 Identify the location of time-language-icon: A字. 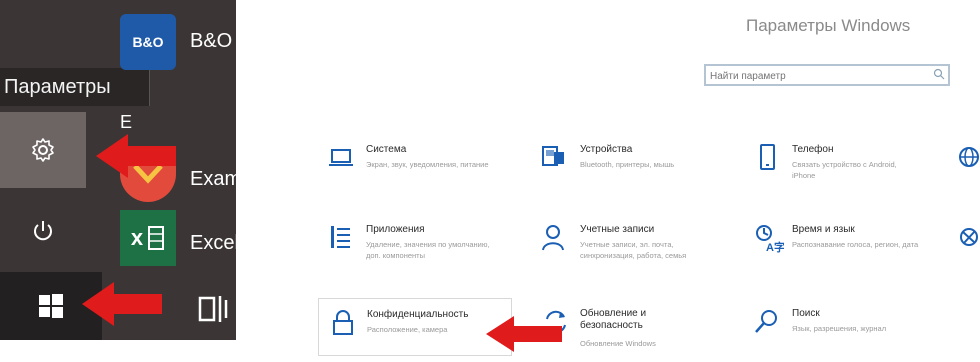
(770, 239).